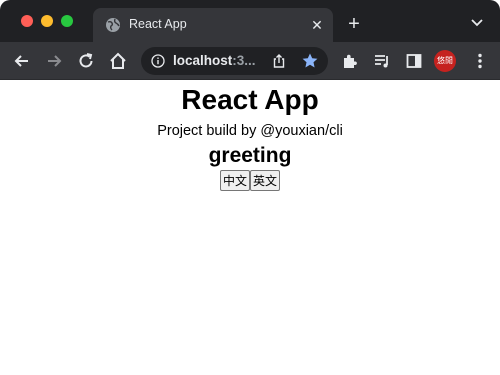 This screenshot has height=375, width=500. I want to click on browser-toolbar: localhost:3... 悠閒, so click(250, 61).